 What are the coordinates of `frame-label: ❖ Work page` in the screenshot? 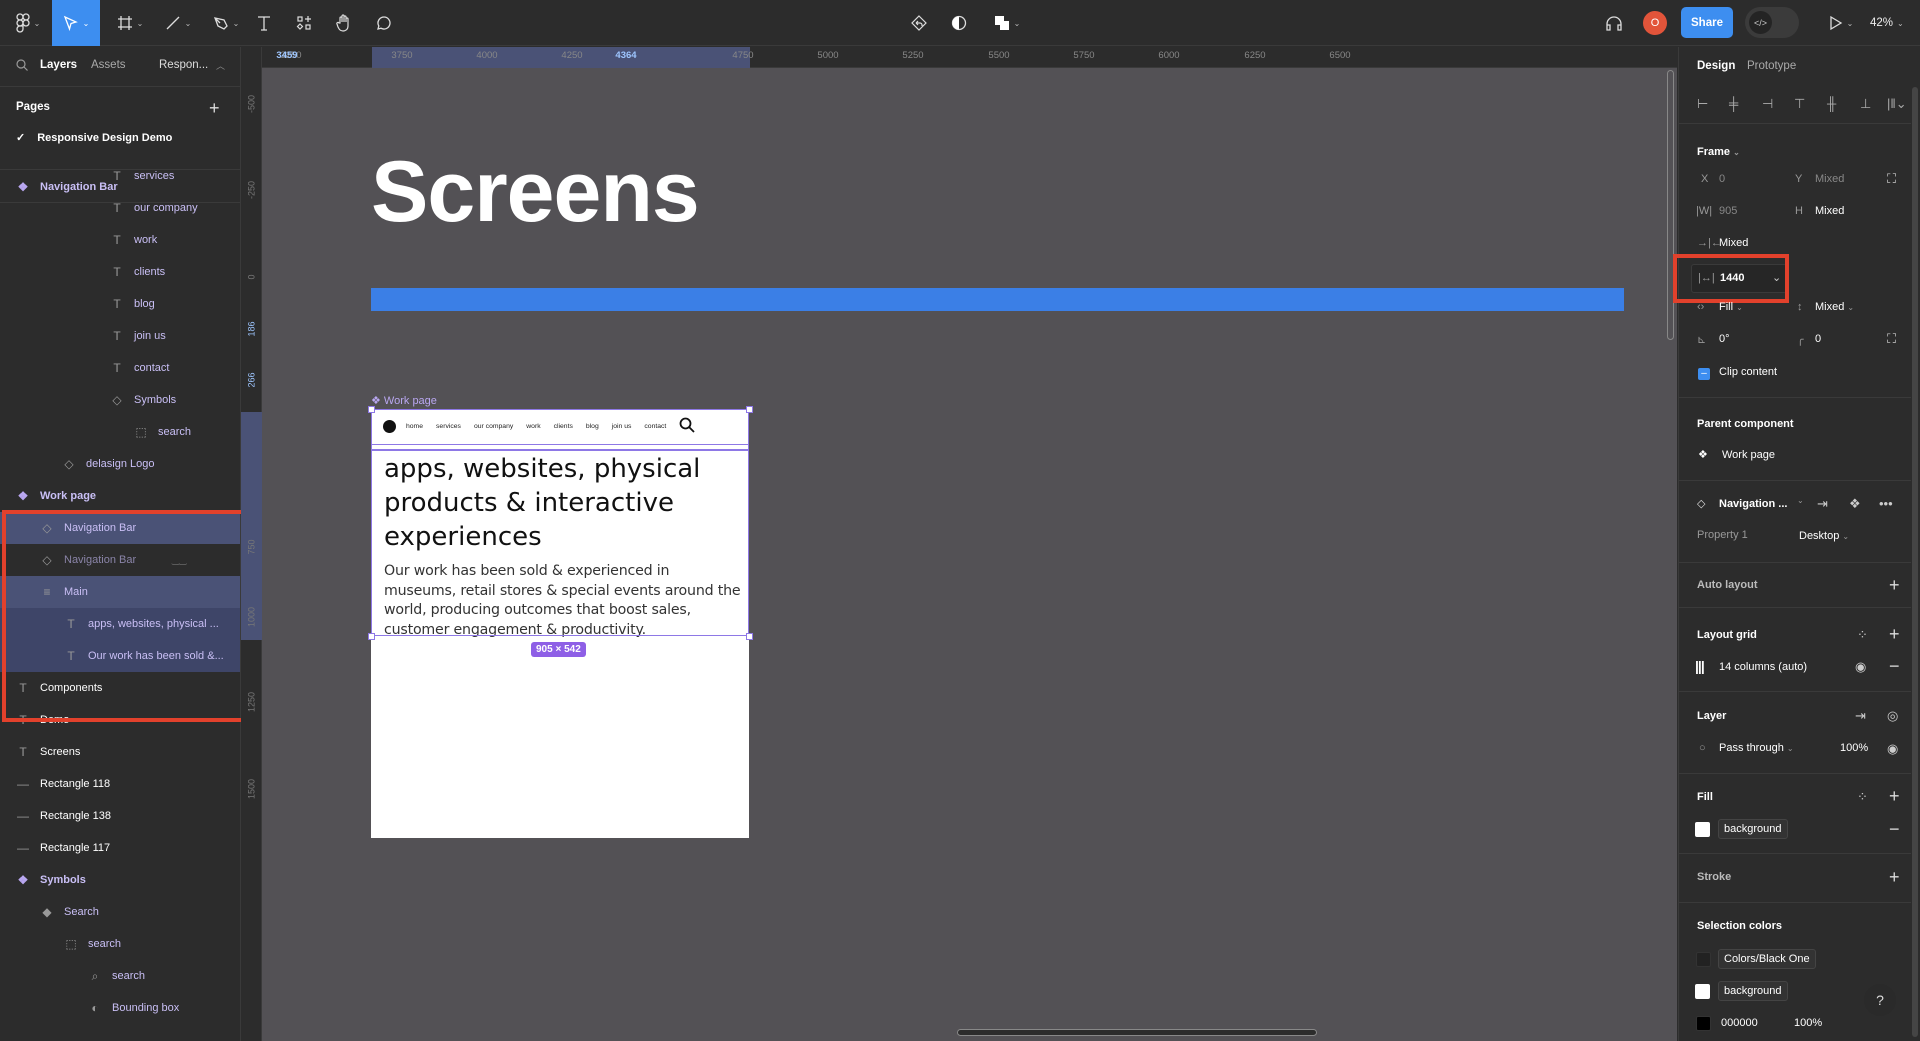 It's located at (404, 400).